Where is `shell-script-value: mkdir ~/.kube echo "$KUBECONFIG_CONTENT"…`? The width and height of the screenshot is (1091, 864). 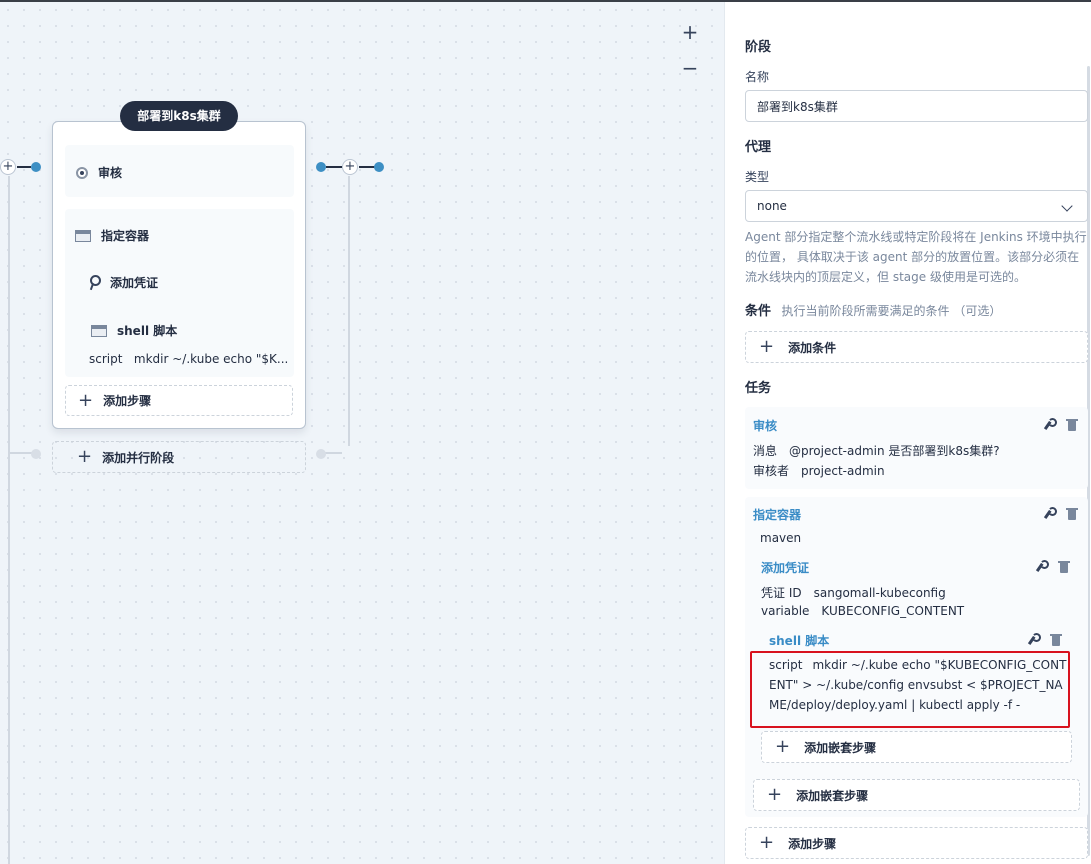 shell-script-value: mkdir ~/.kube echo "$KUBECONFIG_CONTENT"… is located at coordinates (918, 685).